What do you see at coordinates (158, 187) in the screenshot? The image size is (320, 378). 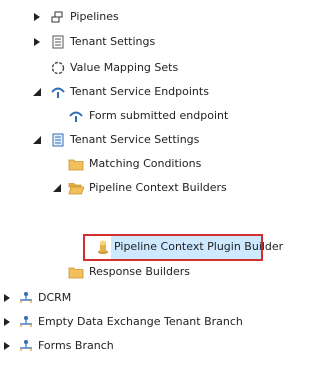 I see `tree-item-label: Pipeline Context Builders` at bounding box center [158, 187].